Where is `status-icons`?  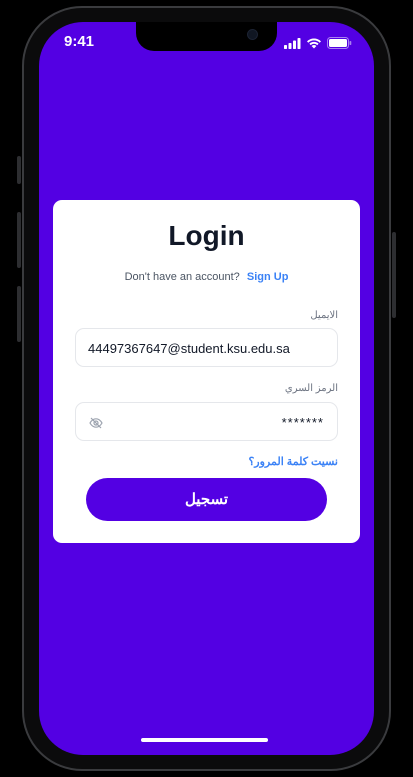 status-icons is located at coordinates (318, 45).